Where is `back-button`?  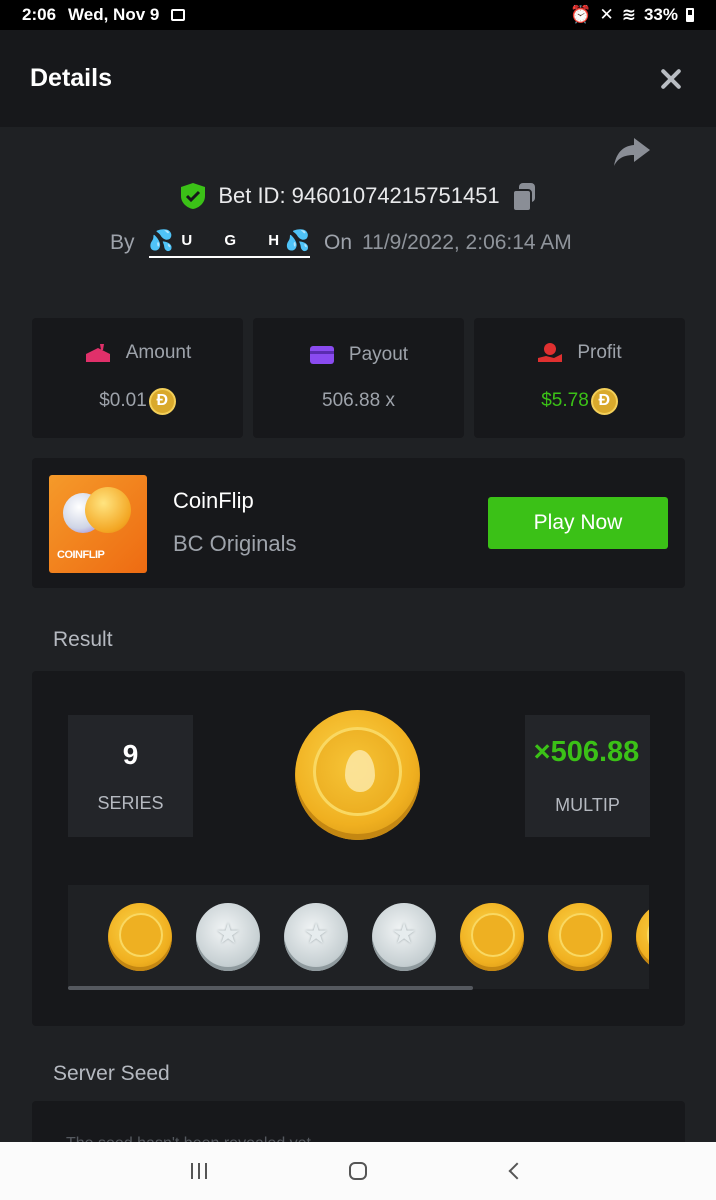 back-button is located at coordinates (517, 1171).